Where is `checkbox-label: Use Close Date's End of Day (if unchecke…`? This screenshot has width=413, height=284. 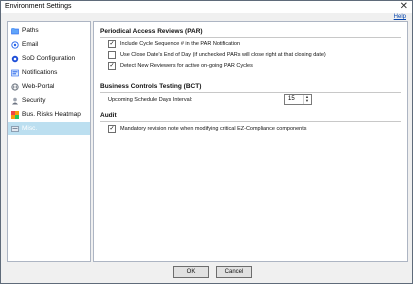 checkbox-label: Use Close Date's End of Day (if unchecke… is located at coordinates (223, 55).